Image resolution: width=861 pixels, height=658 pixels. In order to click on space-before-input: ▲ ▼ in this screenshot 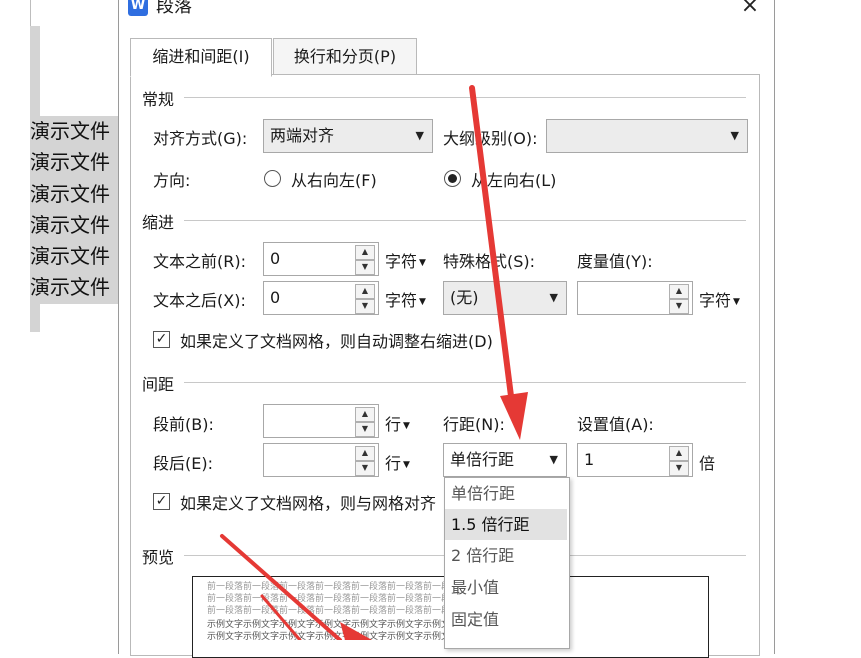, I will do `click(321, 421)`.